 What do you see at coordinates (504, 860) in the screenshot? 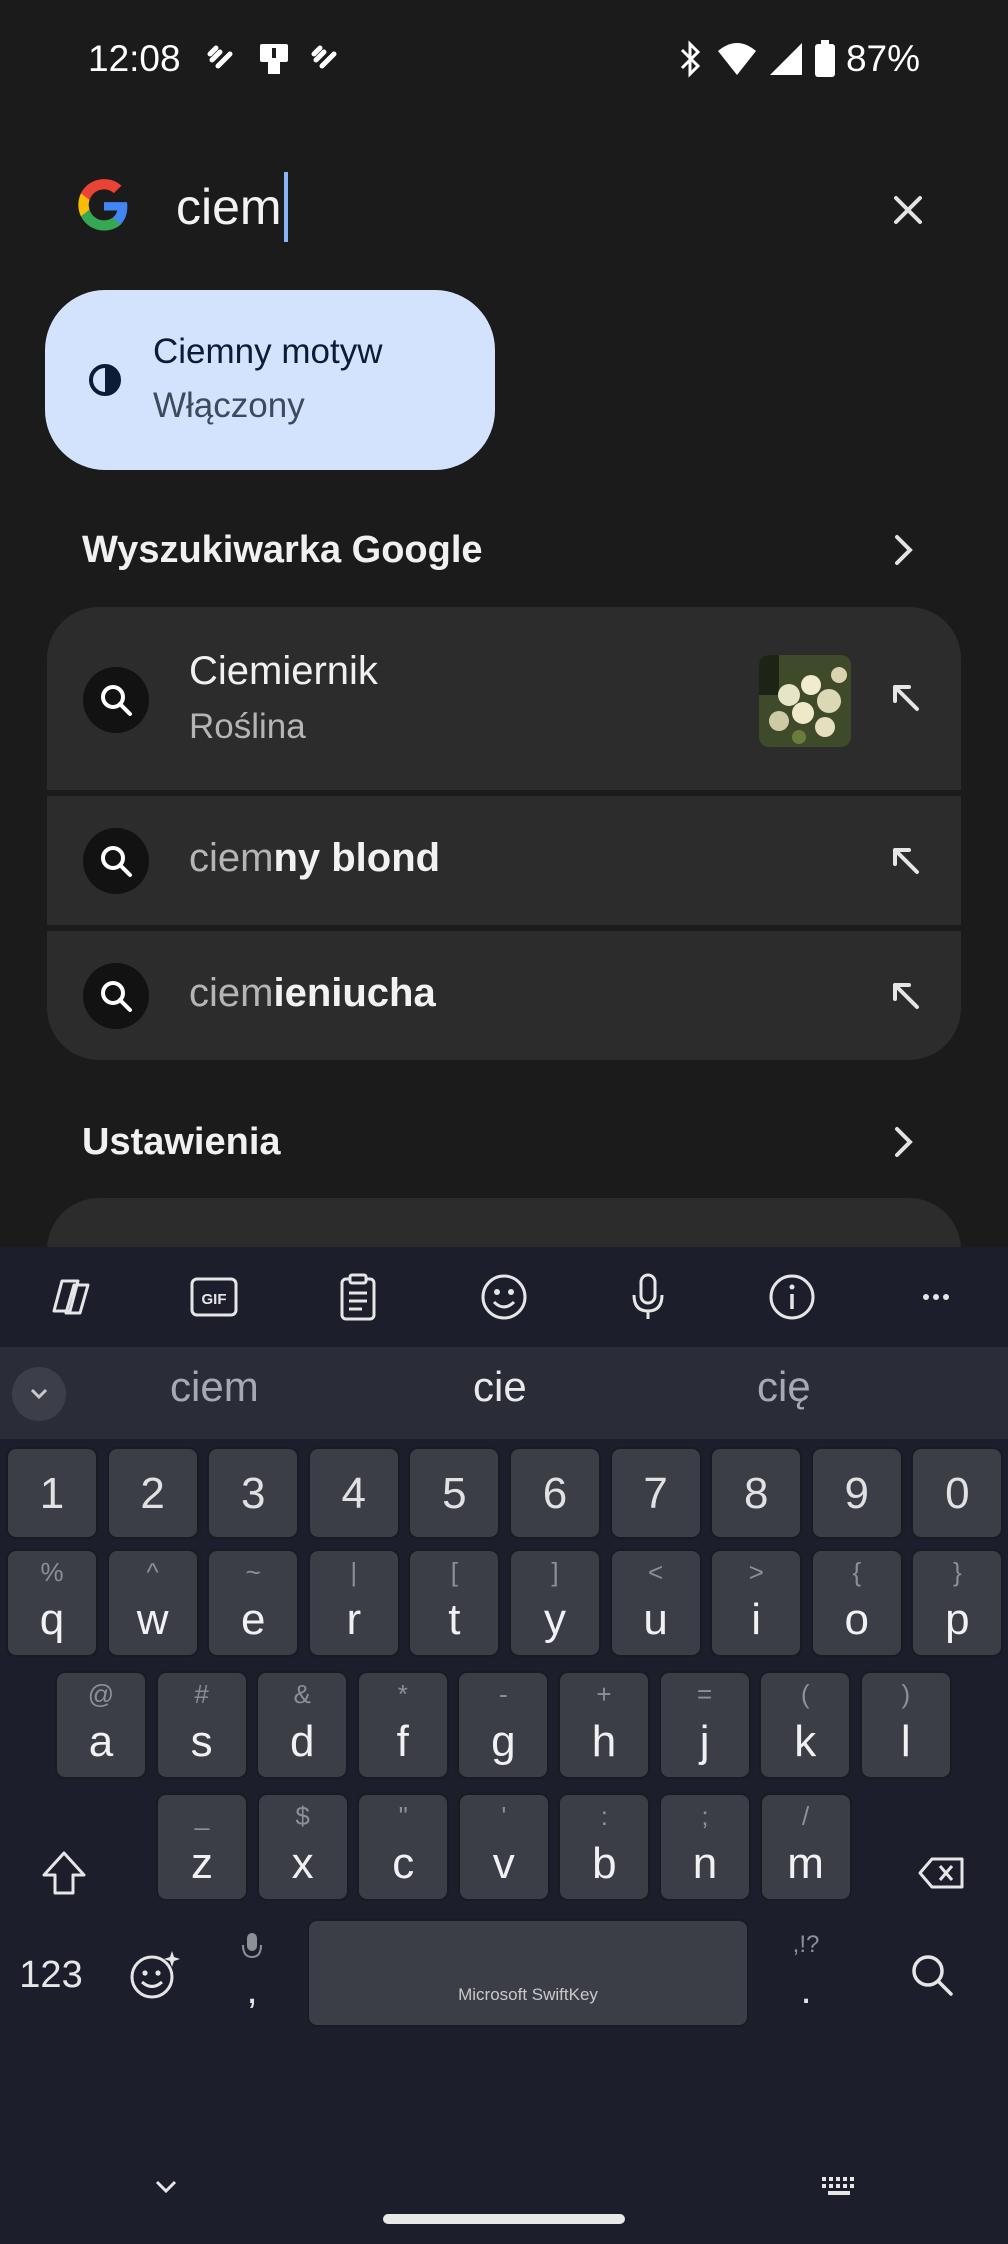
I see `suggestion-item: ciemny blond` at bounding box center [504, 860].